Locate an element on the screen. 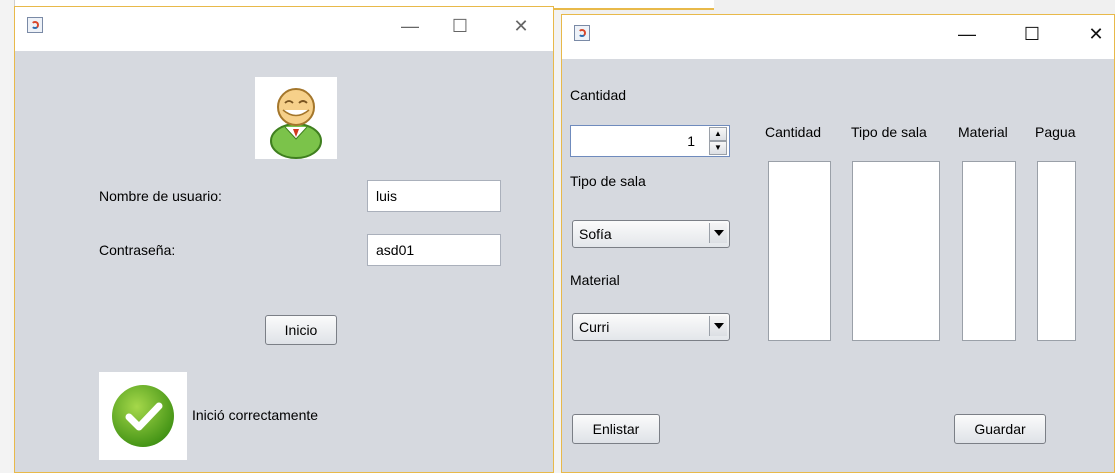 This screenshot has height=473, width=1115. username-label: Nombre de usuario: is located at coordinates (160, 196).